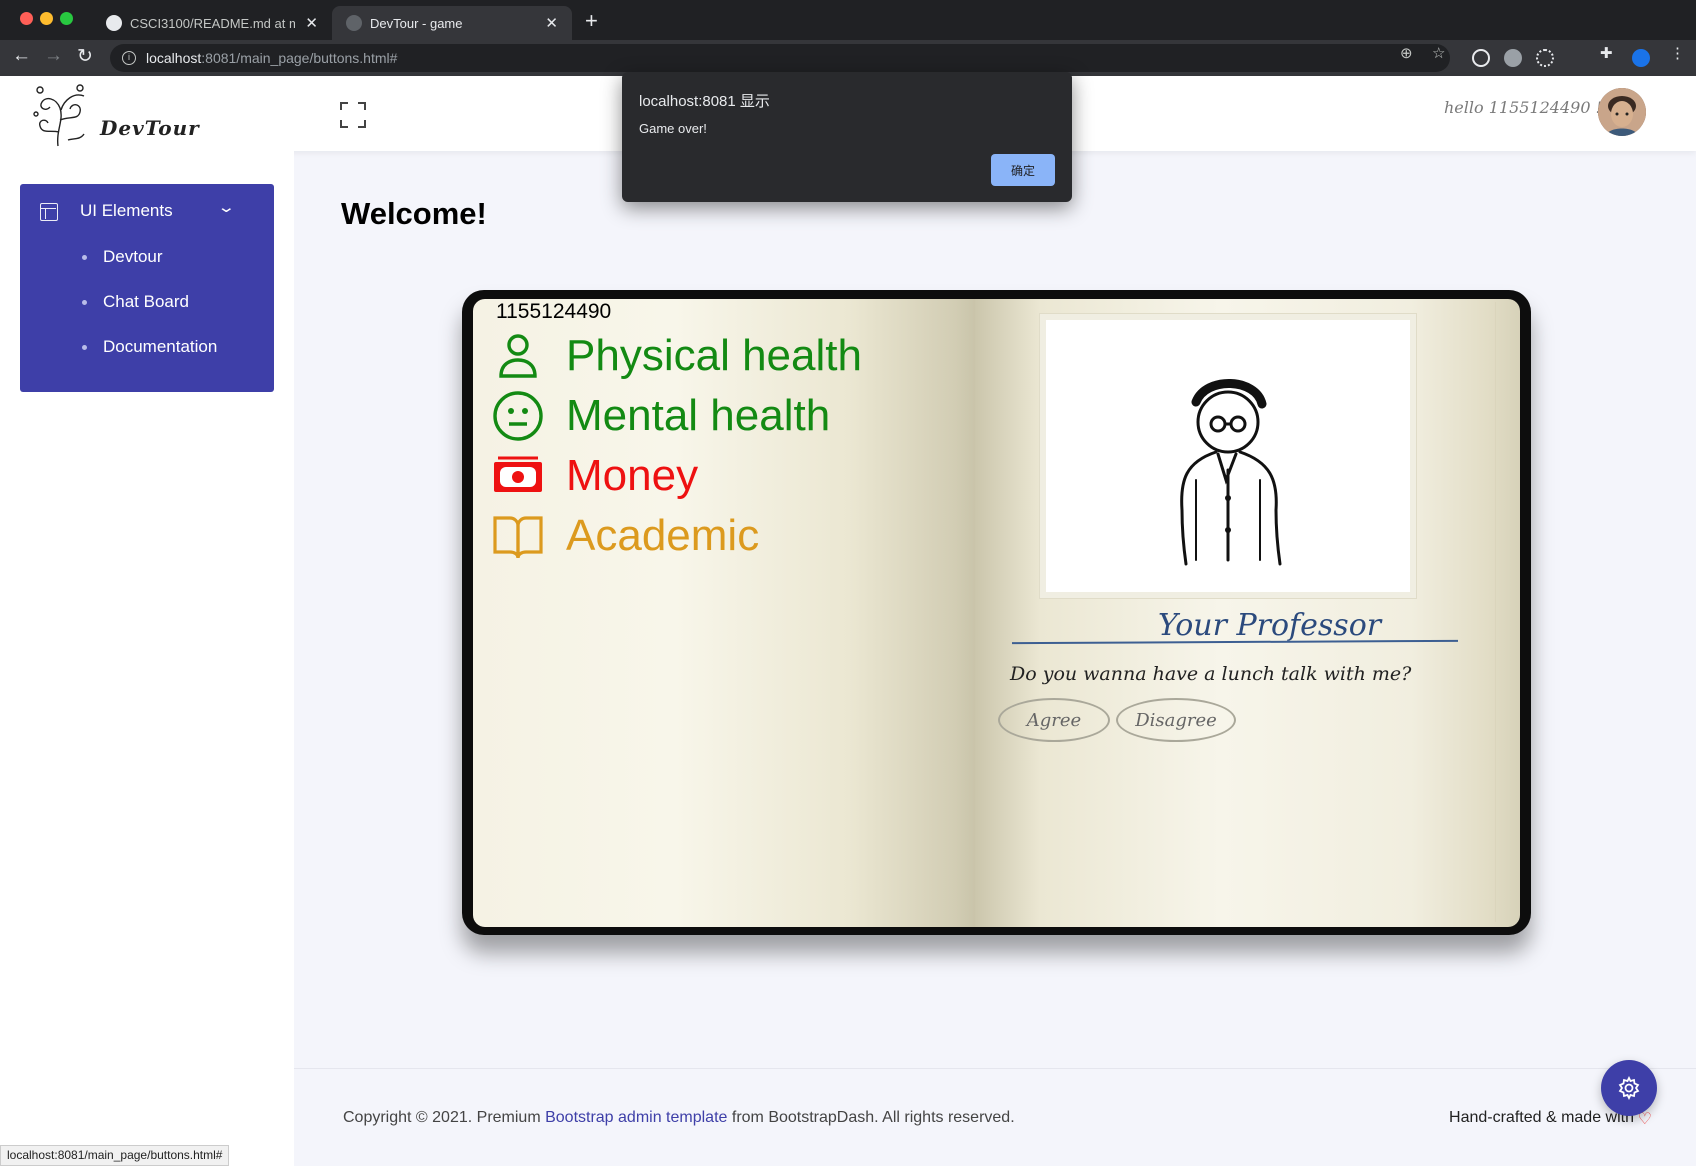 Image resolution: width=1696 pixels, height=1166 pixels. What do you see at coordinates (1622, 112) in the screenshot?
I see `avatar` at bounding box center [1622, 112].